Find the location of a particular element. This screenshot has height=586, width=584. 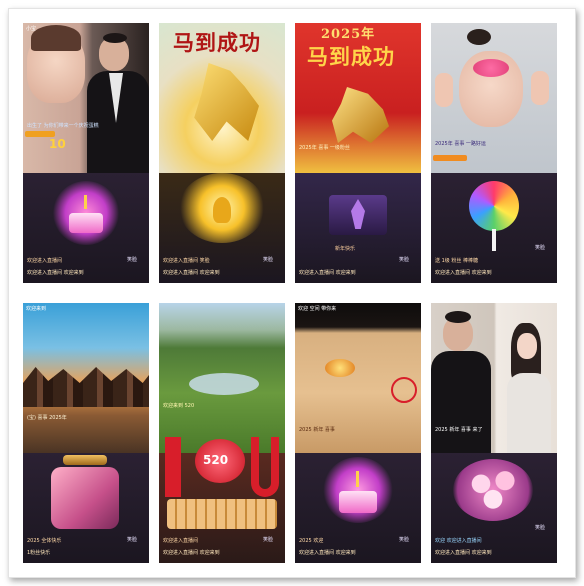

live-tile-6: 欢迎来到 520 520 欢迎进入直播间 欢迎进入直播间 欢迎来到 笑脸 is located at coordinates (222, 433).